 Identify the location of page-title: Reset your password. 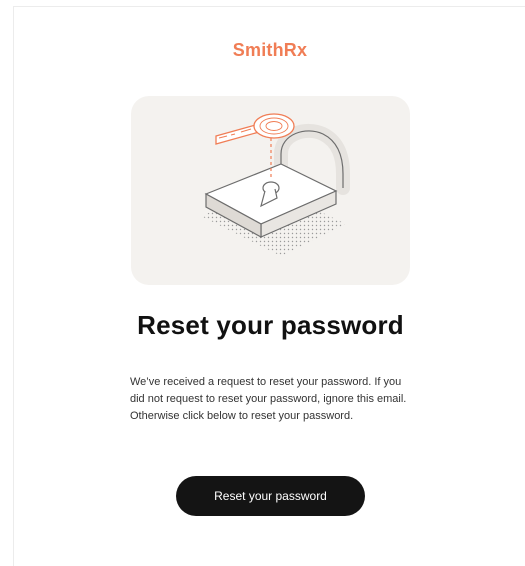
(270, 325).